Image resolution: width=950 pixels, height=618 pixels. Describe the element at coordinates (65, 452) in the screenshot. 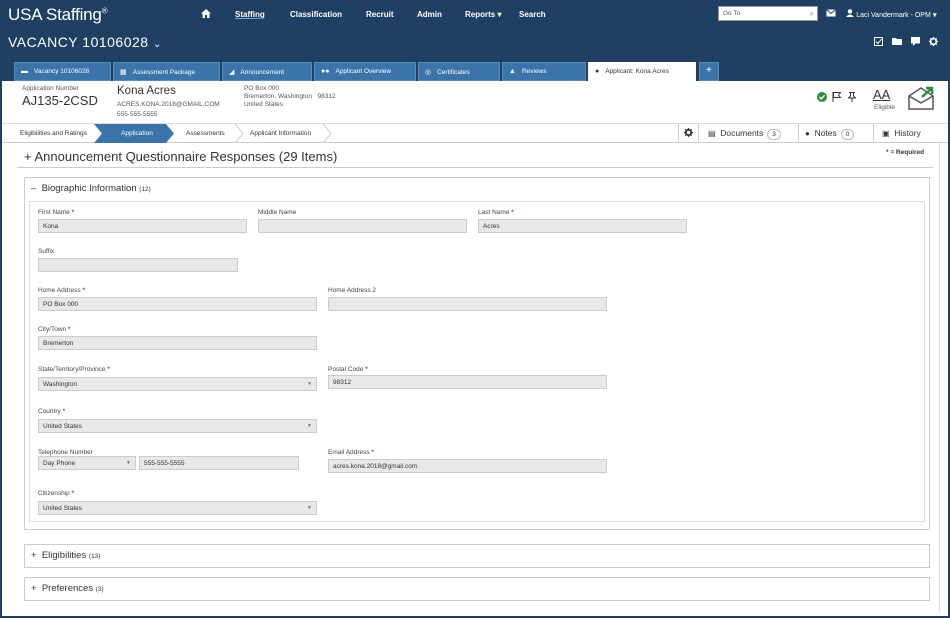

I see `phone-label: Telephone Number` at that location.